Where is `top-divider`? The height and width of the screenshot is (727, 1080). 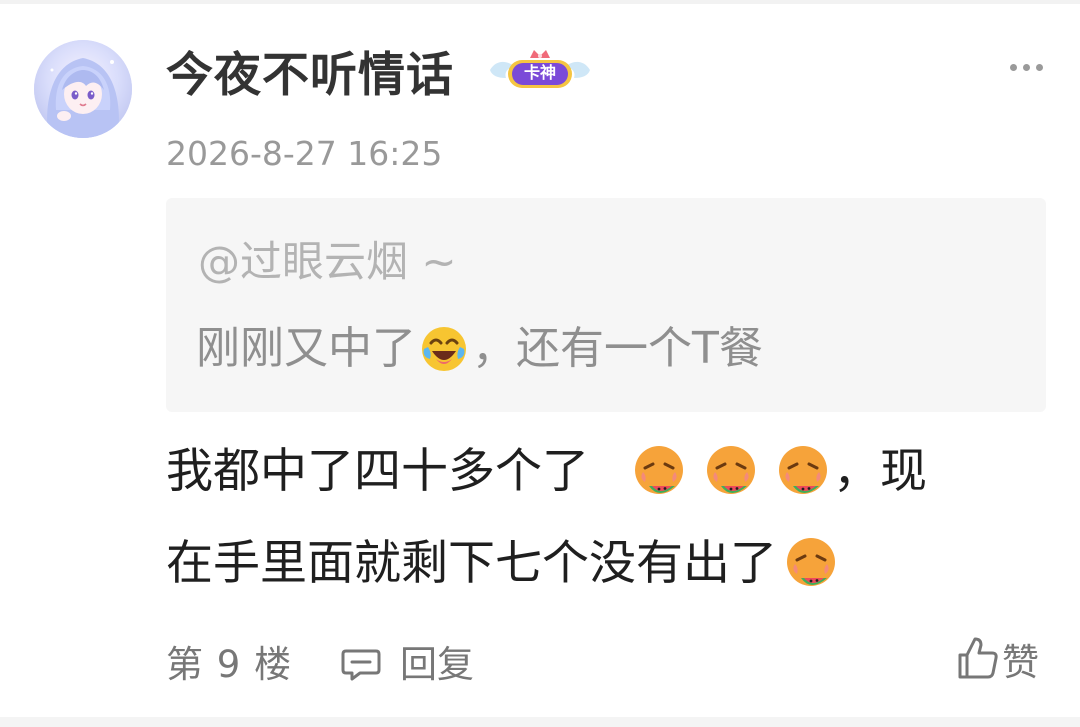 top-divider is located at coordinates (540, 2).